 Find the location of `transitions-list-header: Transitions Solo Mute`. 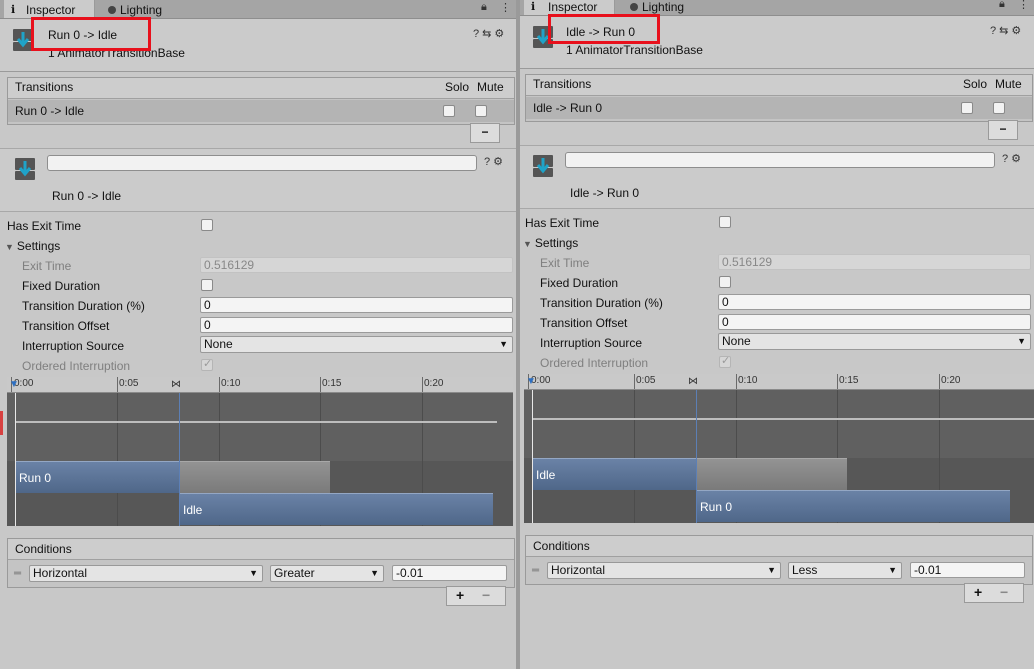

transitions-list-header: Transitions Solo Mute is located at coordinates (261, 88).